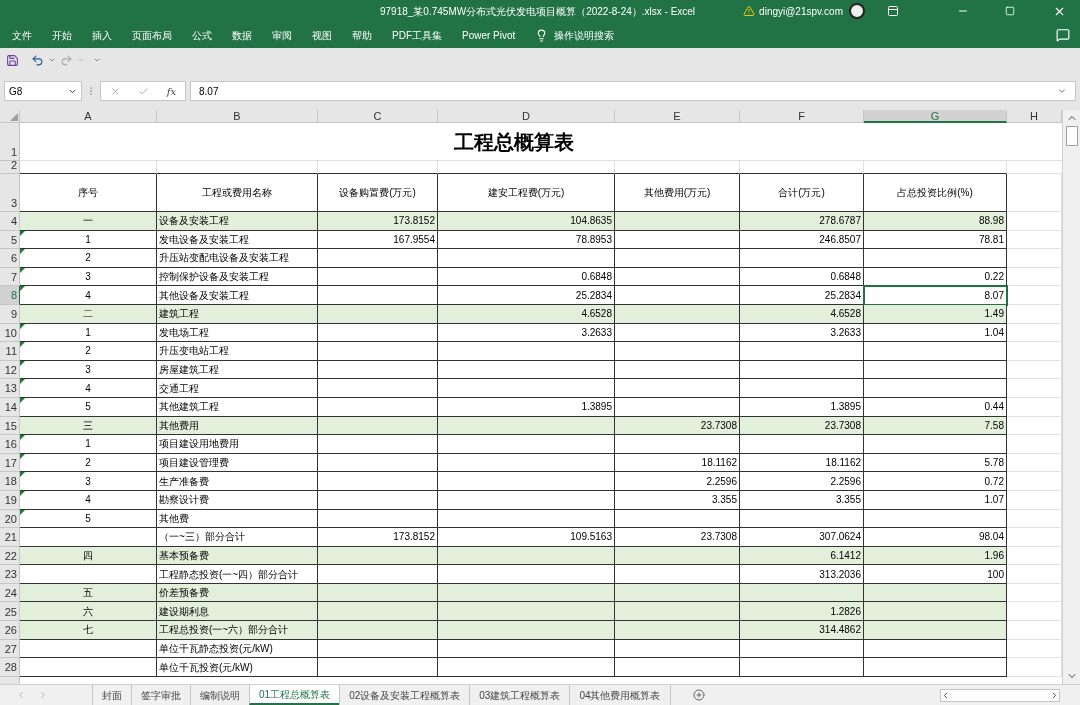 This screenshot has height=705, width=1080. What do you see at coordinates (489, 35) in the screenshot?
I see `menu-tab: Power Pivot` at bounding box center [489, 35].